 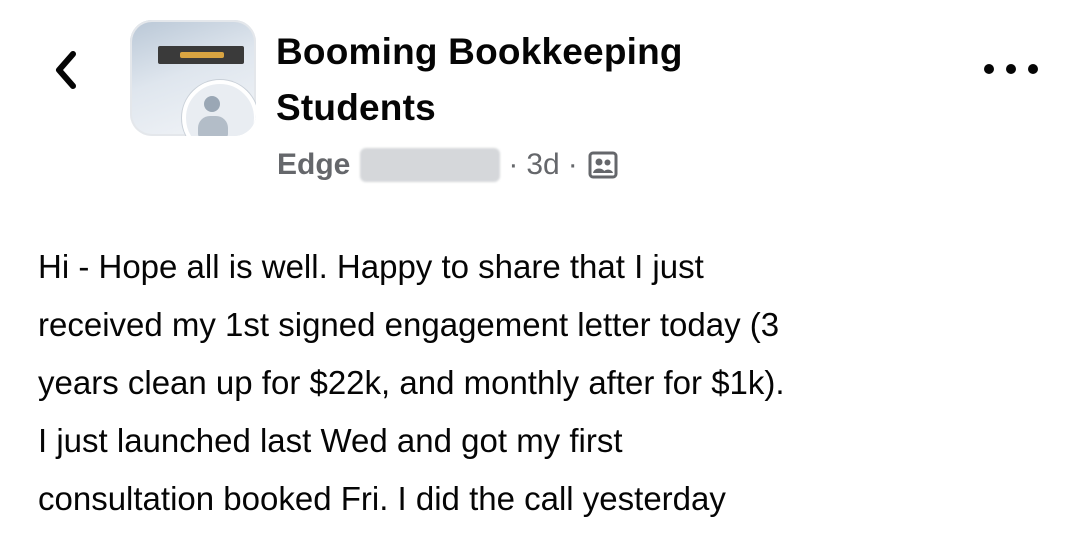 What do you see at coordinates (313, 165) in the screenshot?
I see `author-name: Edge` at bounding box center [313, 165].